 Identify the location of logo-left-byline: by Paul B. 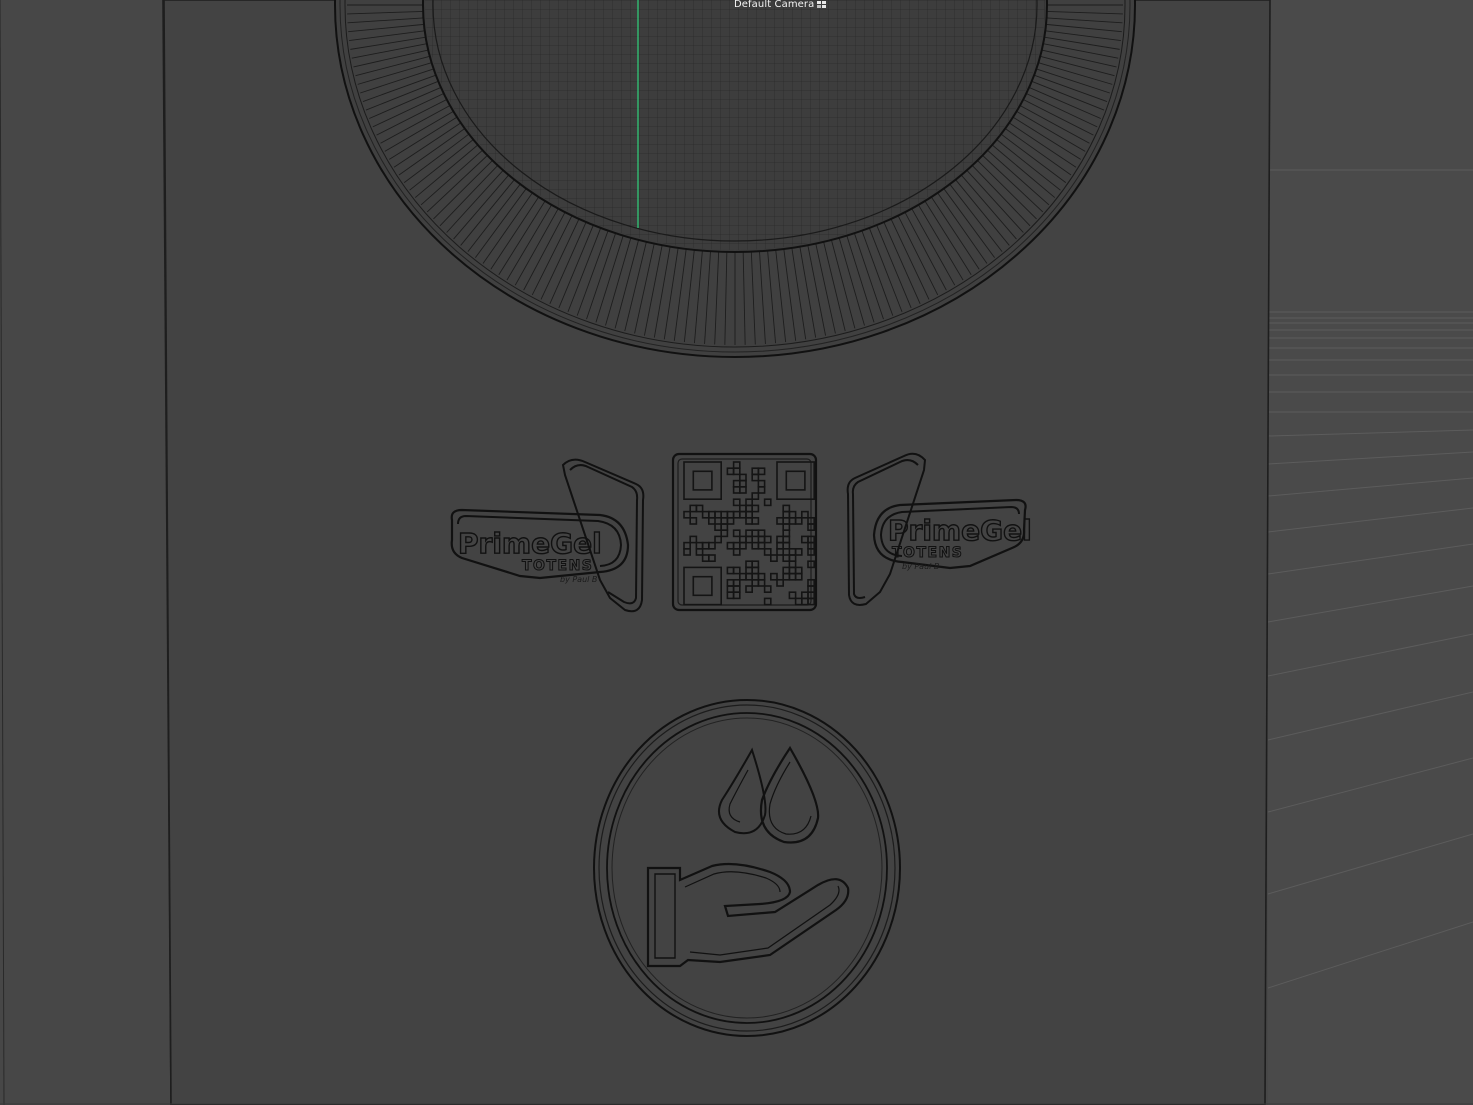
(578, 579).